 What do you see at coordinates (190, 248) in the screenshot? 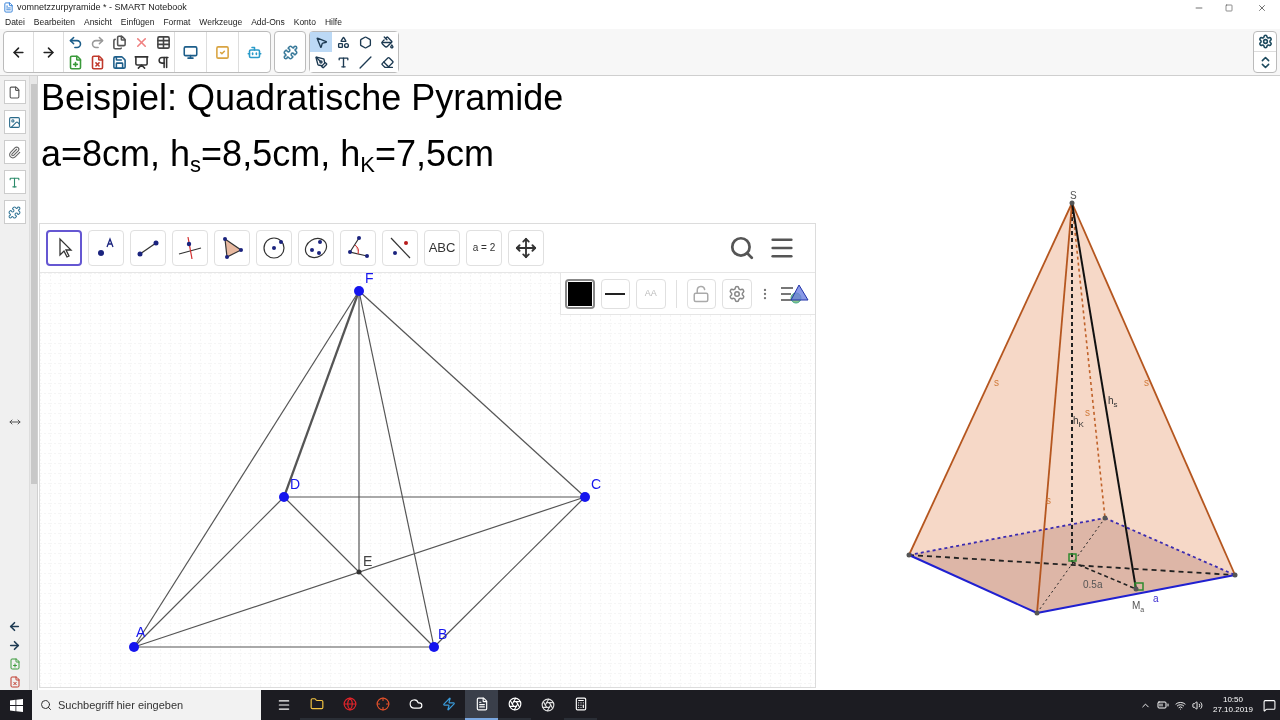
I see `perpendicular-line-icon` at bounding box center [190, 248].